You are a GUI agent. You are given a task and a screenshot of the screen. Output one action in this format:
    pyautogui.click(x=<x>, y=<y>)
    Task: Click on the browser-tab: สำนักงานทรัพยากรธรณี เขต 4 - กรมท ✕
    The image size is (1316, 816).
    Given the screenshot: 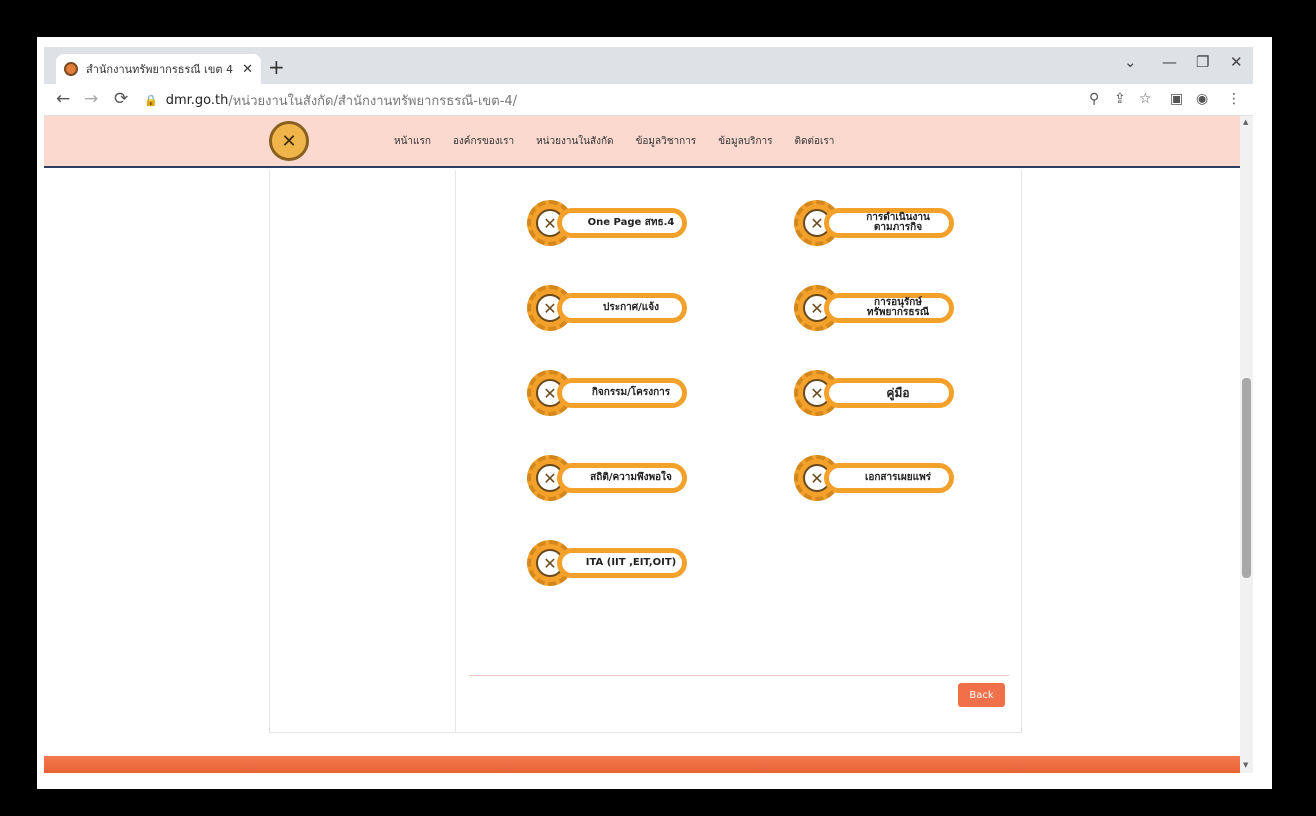 What is the action you would take?
    pyautogui.click(x=158, y=69)
    